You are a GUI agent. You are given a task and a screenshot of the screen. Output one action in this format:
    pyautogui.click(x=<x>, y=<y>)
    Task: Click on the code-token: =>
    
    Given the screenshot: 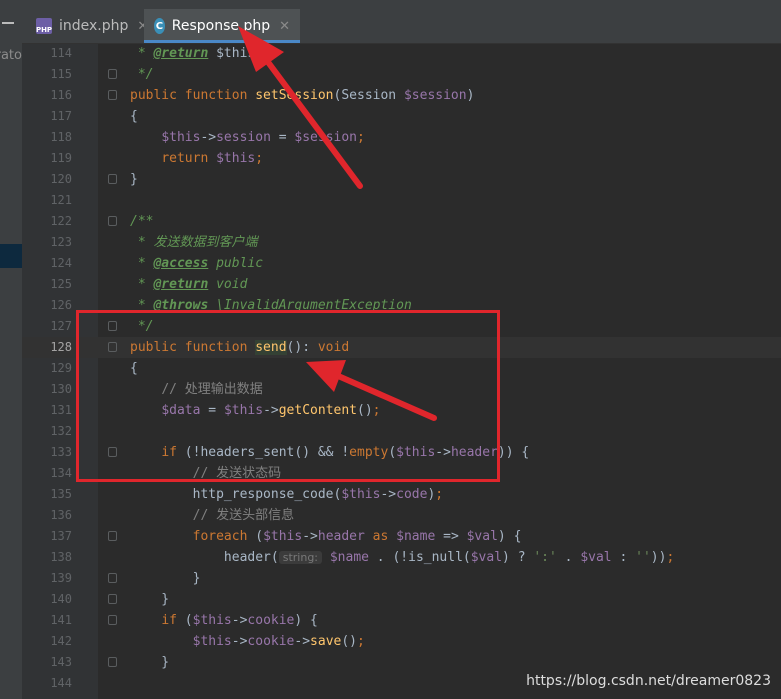 What is the action you would take?
    pyautogui.click(x=451, y=536)
    